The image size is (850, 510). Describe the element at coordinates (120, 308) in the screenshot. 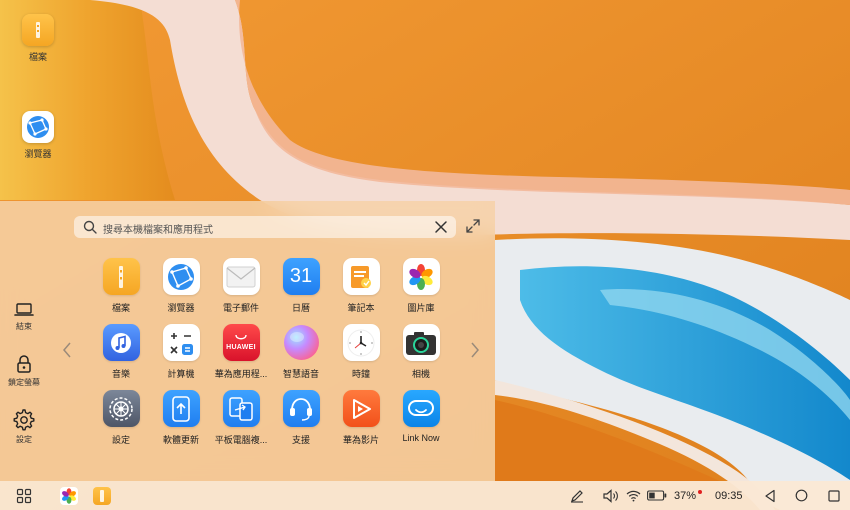

I see `app-label: 檔案` at that location.